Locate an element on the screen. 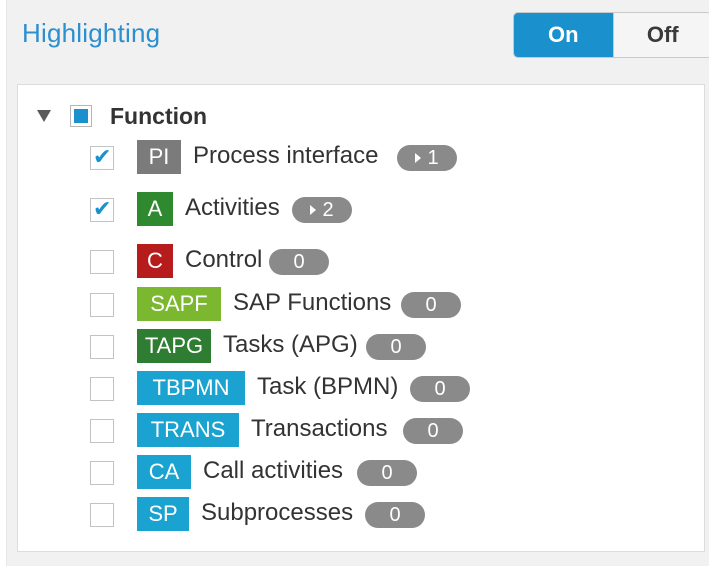 The image size is (709, 569). group-checkbox is located at coordinates (81, 116).